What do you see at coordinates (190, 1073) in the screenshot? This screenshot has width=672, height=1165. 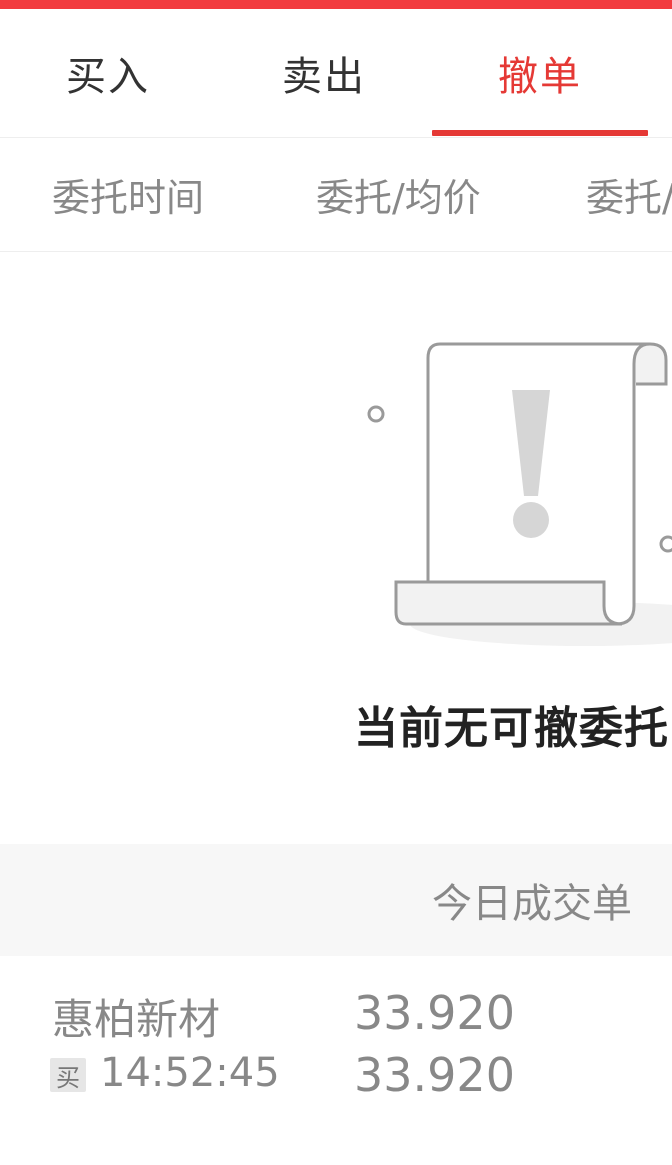 I see `trade-time: 14:52:45` at bounding box center [190, 1073].